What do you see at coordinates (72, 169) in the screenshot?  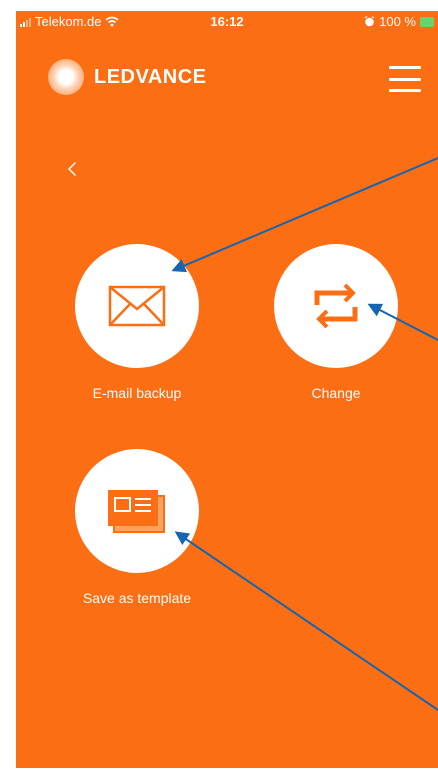 I see `back-chevron-icon` at bounding box center [72, 169].